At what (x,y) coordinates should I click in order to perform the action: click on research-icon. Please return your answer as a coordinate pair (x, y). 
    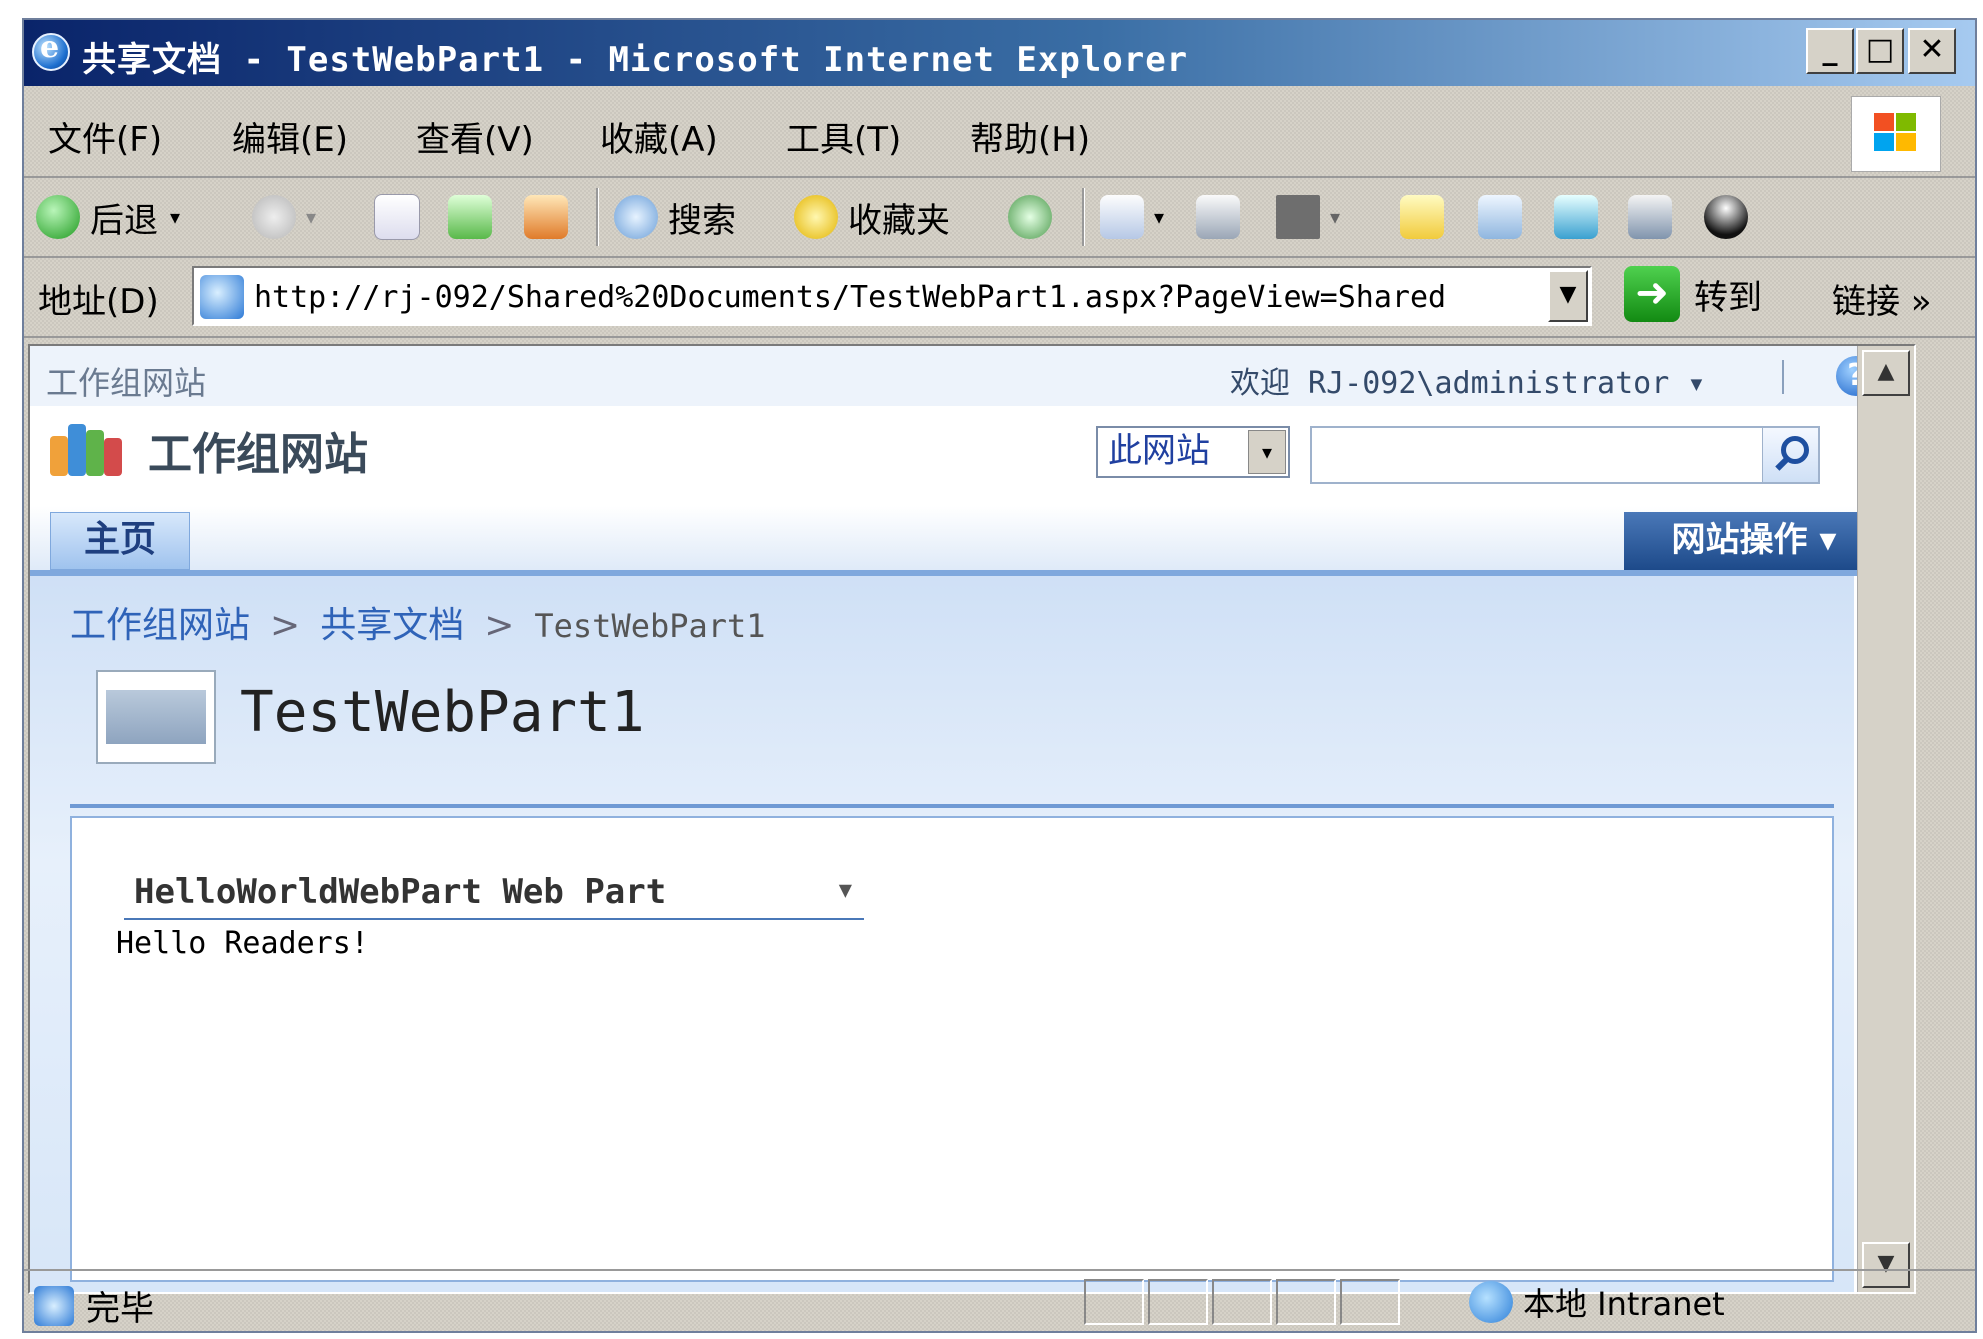
    Looking at the image, I should click on (1576, 217).